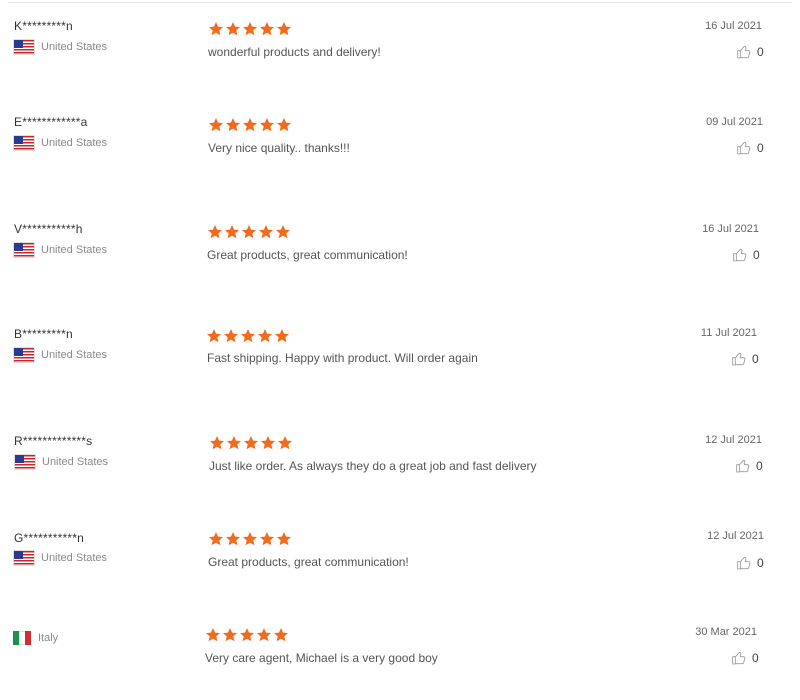 Image resolution: width=800 pixels, height=700 pixels. Describe the element at coordinates (734, 122) in the screenshot. I see `review-date: 09 Jul 2021` at that location.